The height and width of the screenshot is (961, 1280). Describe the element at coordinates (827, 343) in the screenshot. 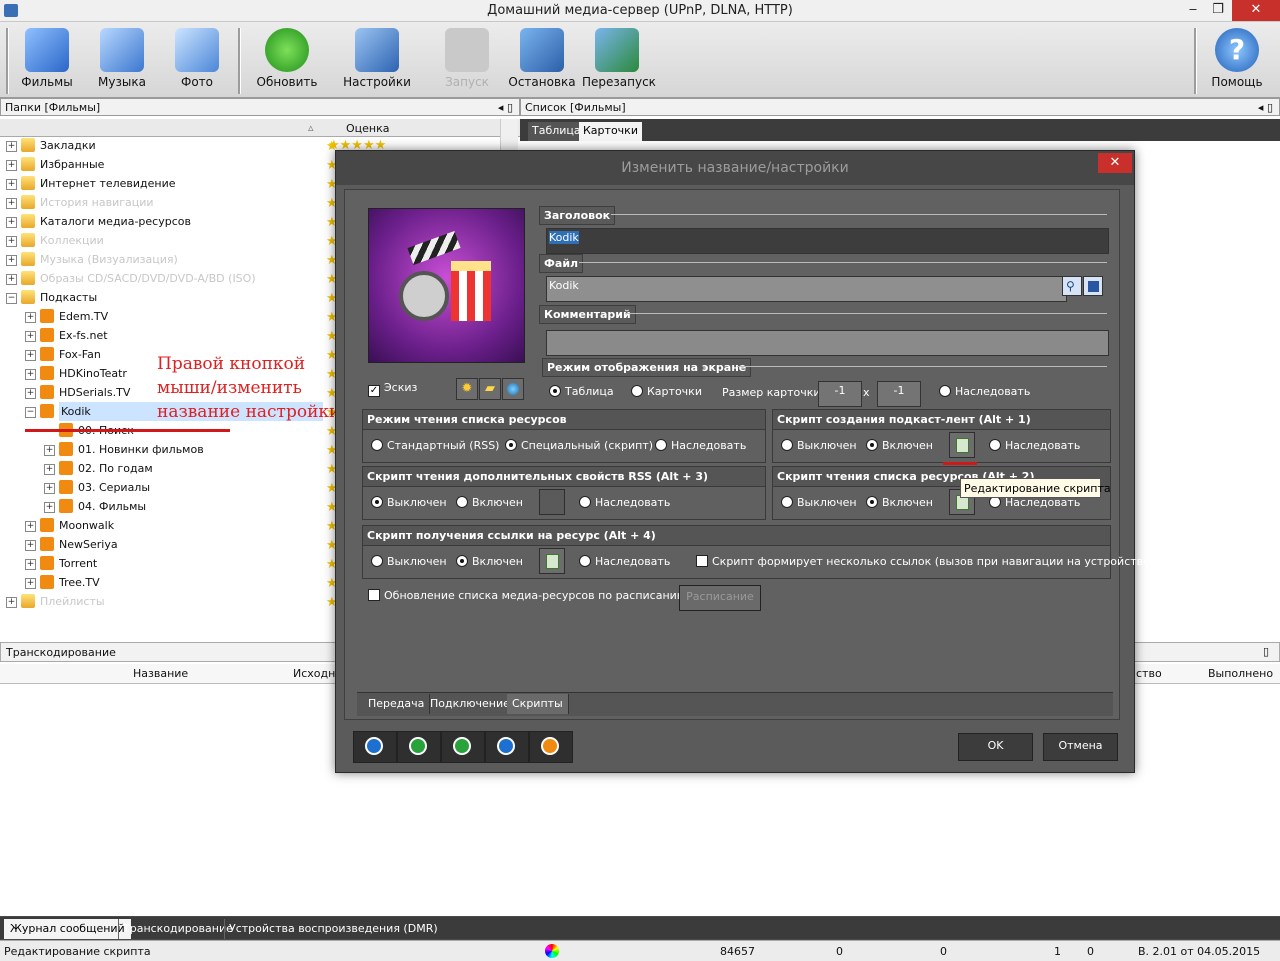

I see `comment-input` at that location.